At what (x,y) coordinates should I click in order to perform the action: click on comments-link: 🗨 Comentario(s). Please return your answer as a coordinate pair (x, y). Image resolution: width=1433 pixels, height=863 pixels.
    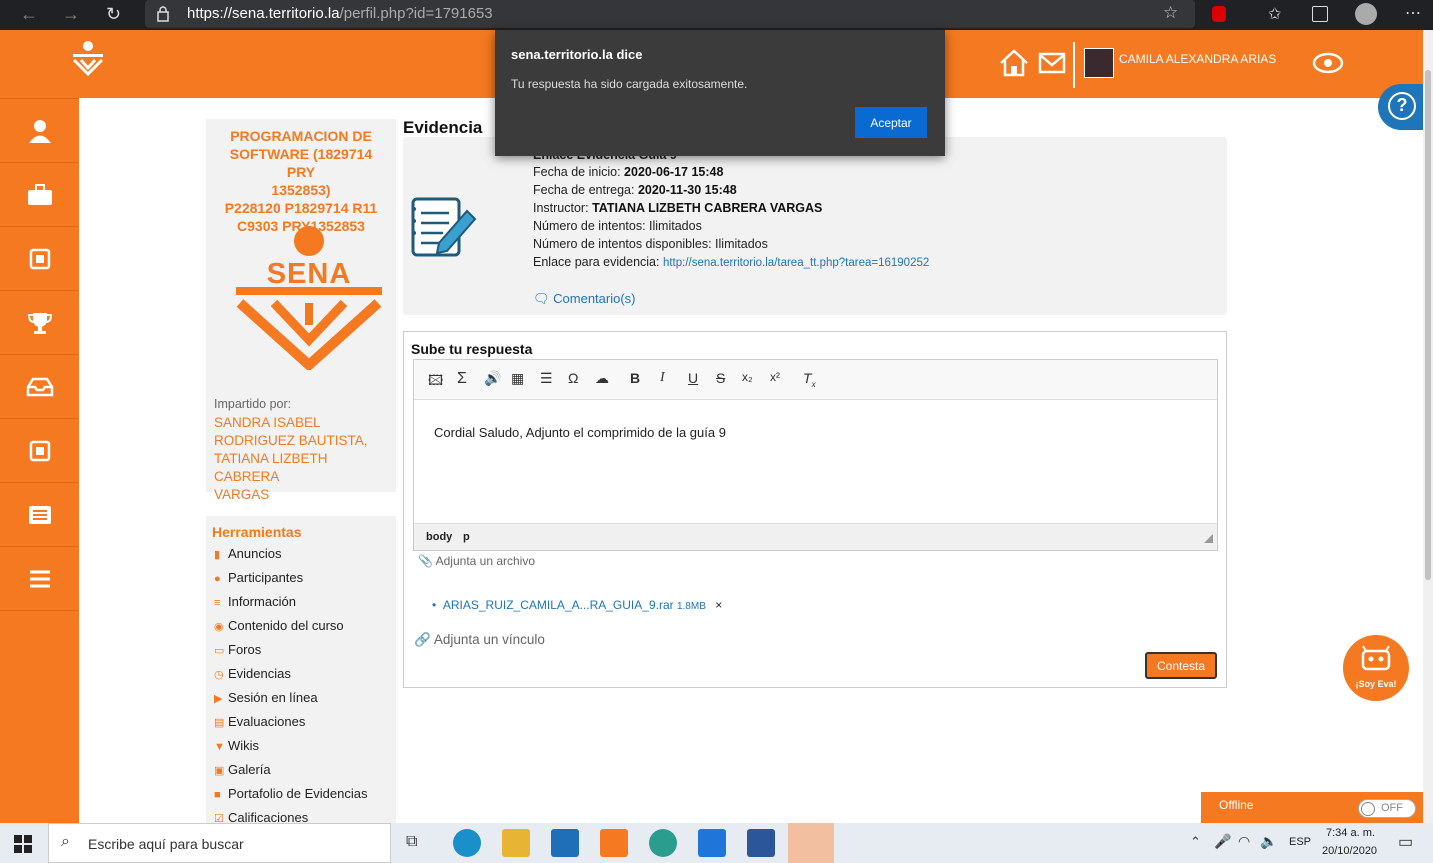
    Looking at the image, I should click on (584, 299).